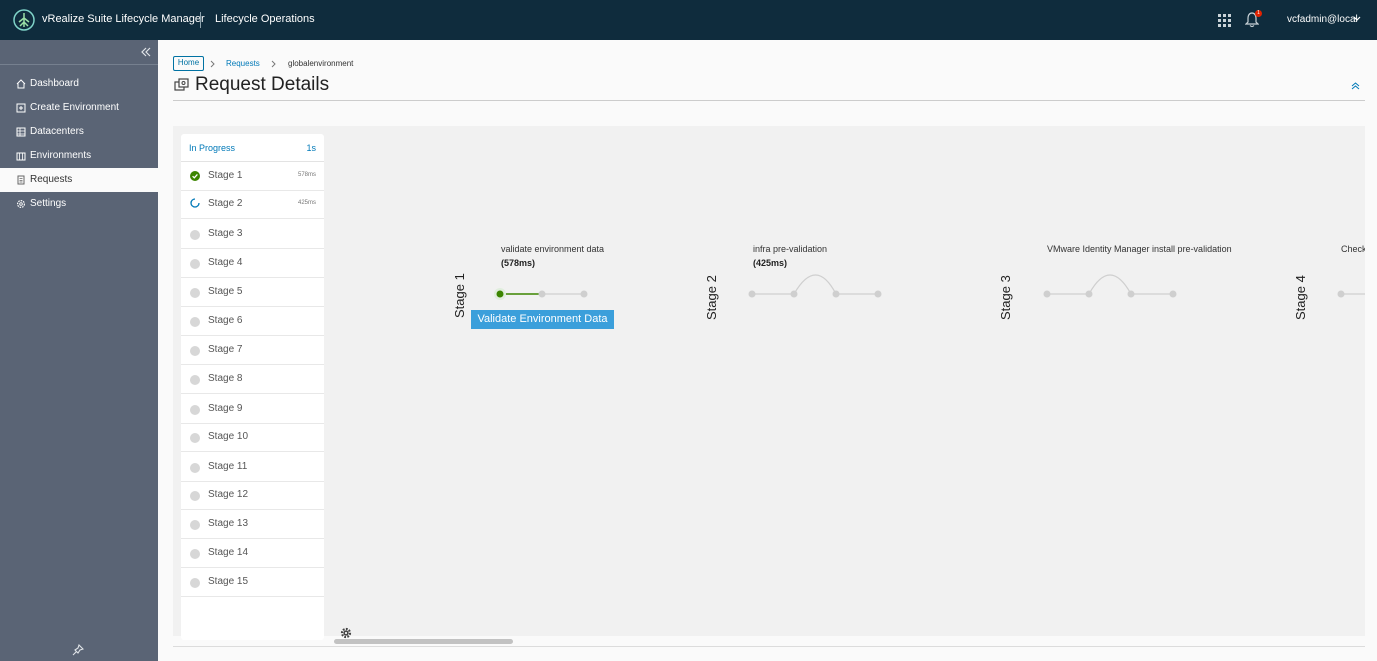  What do you see at coordinates (188, 63) in the screenshot?
I see `breadcrumb-home-link: Home` at bounding box center [188, 63].